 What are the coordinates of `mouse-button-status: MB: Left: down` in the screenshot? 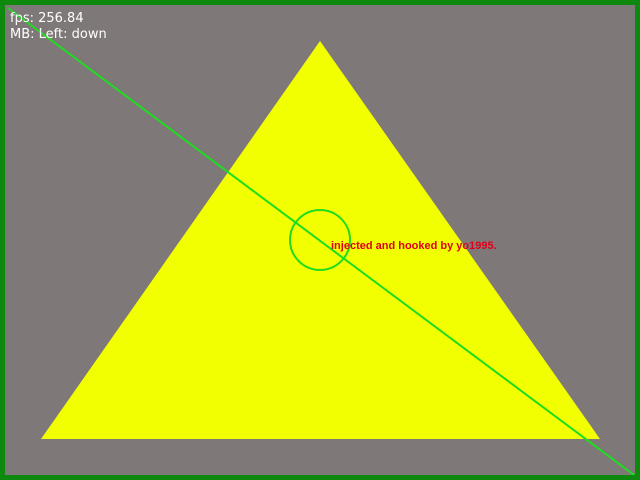 It's located at (58, 34).